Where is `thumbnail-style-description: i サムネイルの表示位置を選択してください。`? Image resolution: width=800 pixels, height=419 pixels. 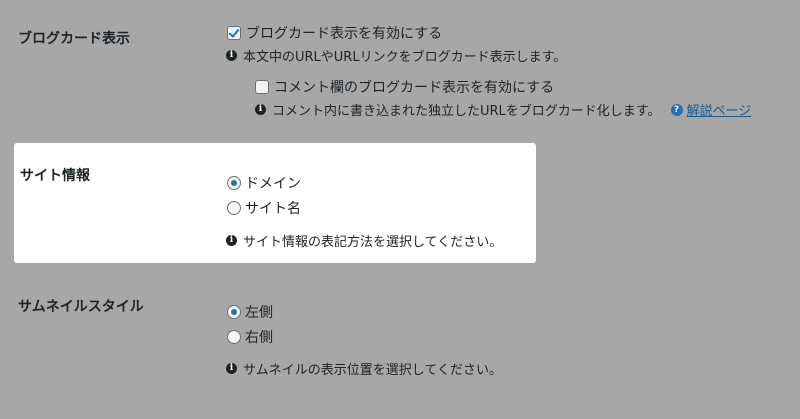
thumbnail-style-description: i サムネイルの表示位置を選択してください。 is located at coordinates (364, 368).